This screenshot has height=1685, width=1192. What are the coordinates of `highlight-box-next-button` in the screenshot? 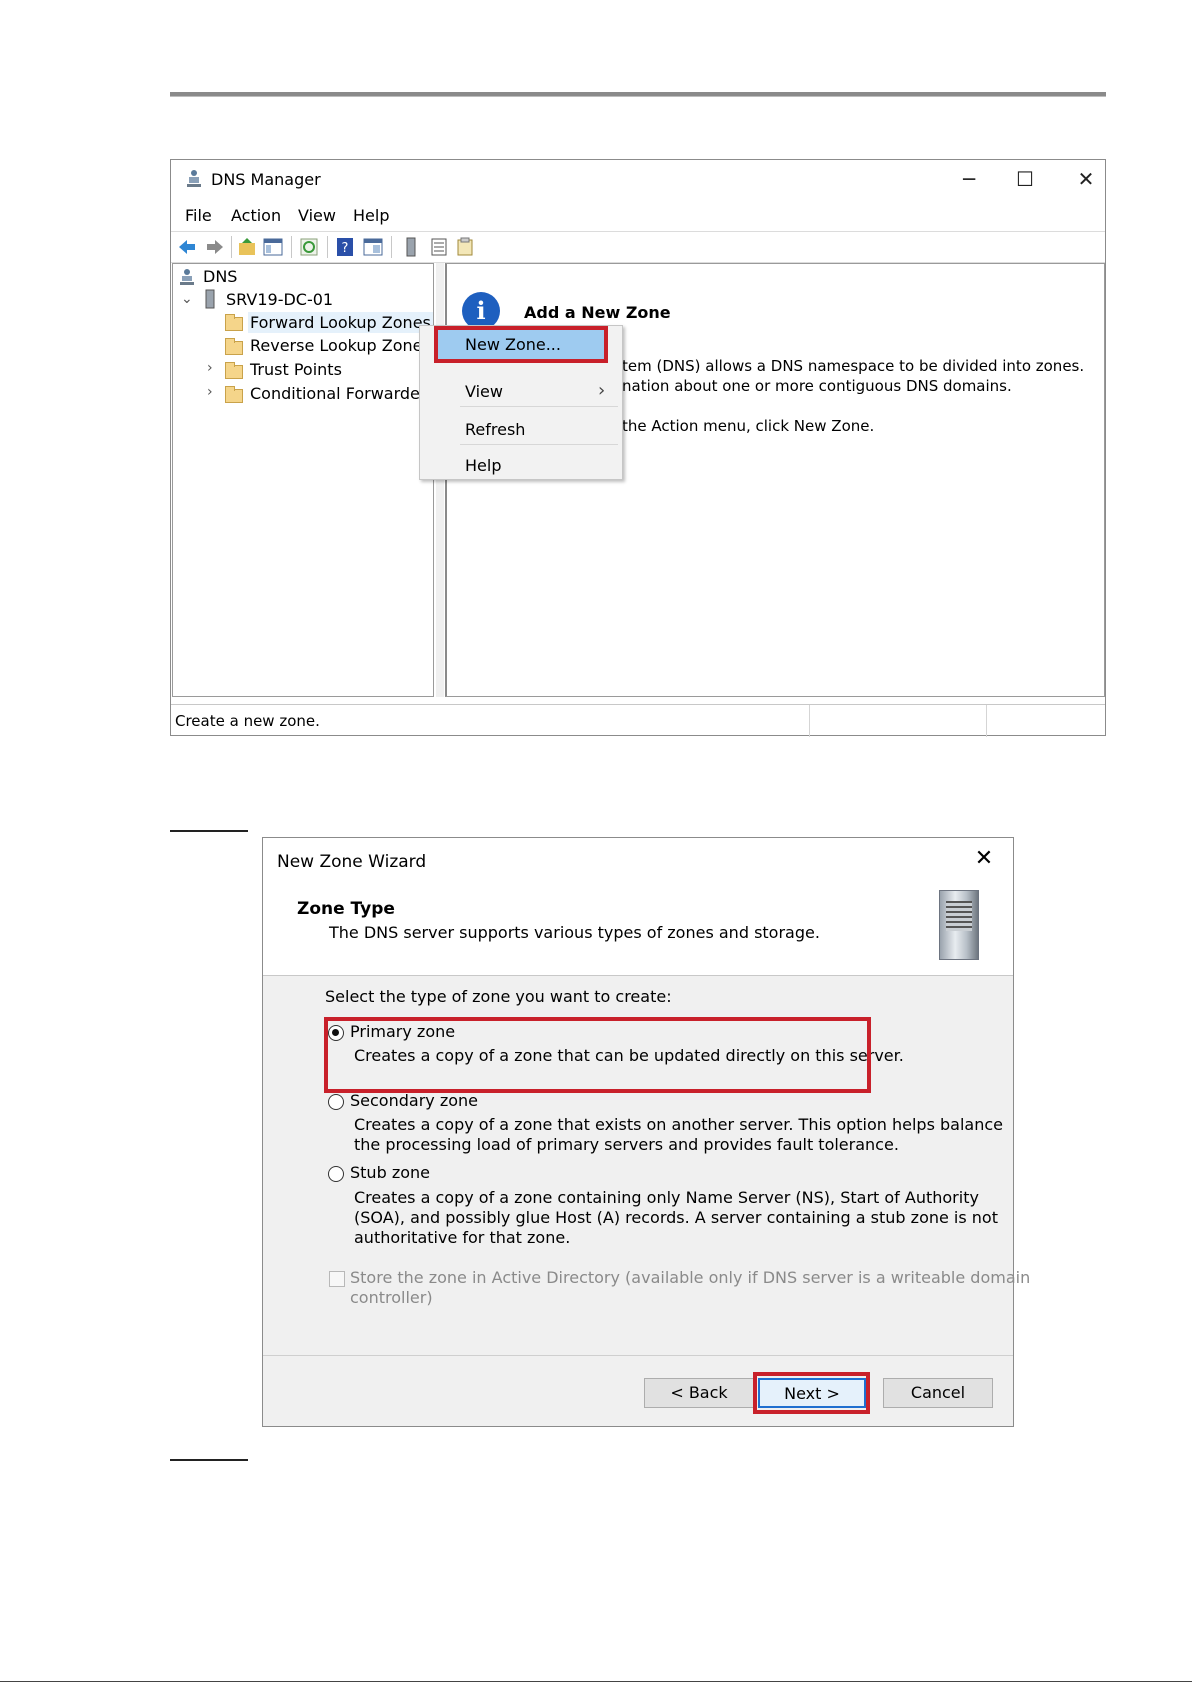 It's located at (811, 1393).